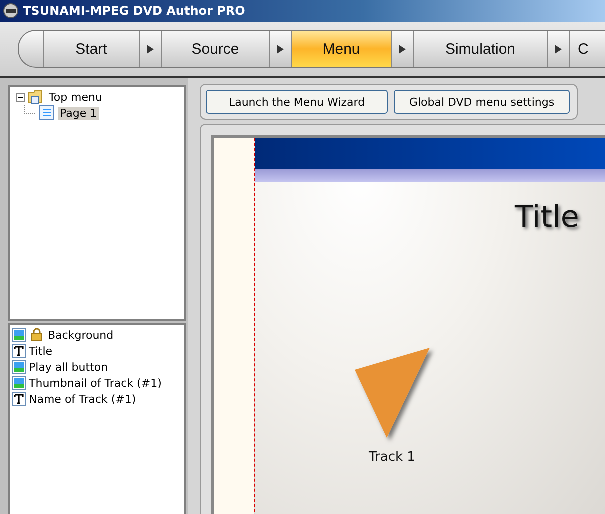 This screenshot has height=514, width=605. Describe the element at coordinates (75, 97) in the screenshot. I see `tree-item: Top menu` at that location.